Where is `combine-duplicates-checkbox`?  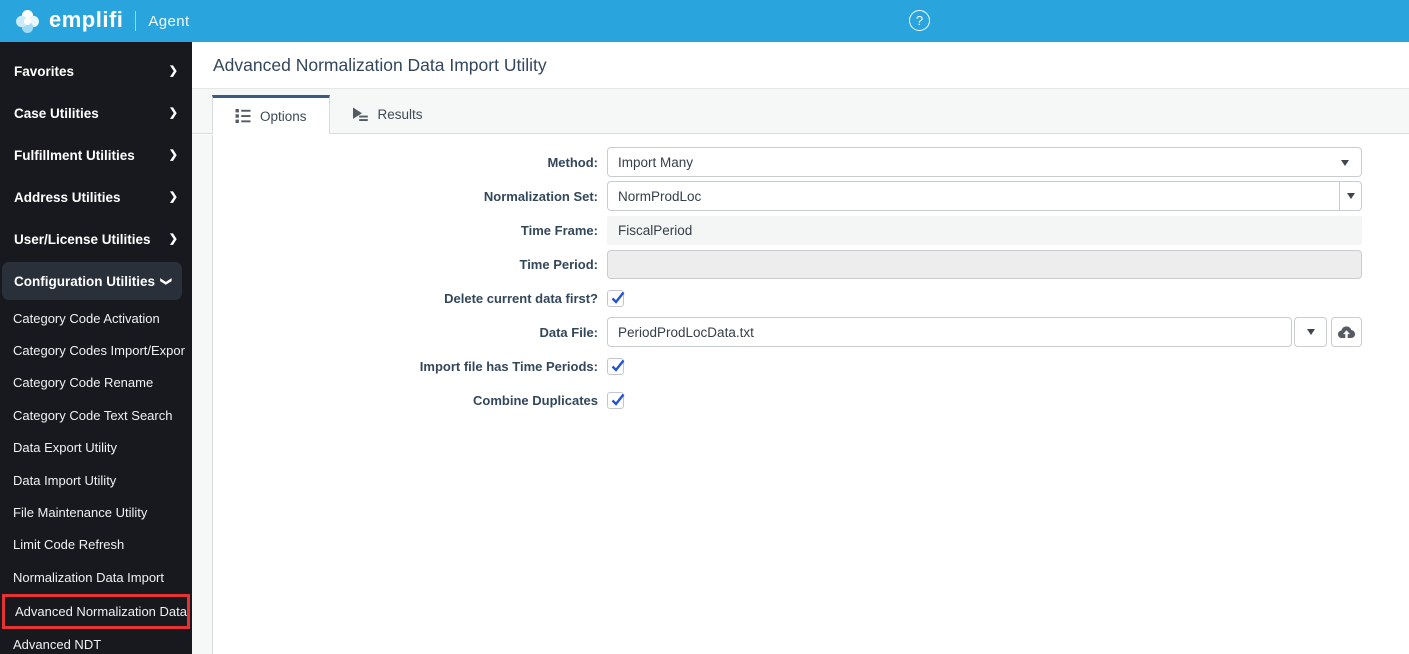 combine-duplicates-checkbox is located at coordinates (616, 400).